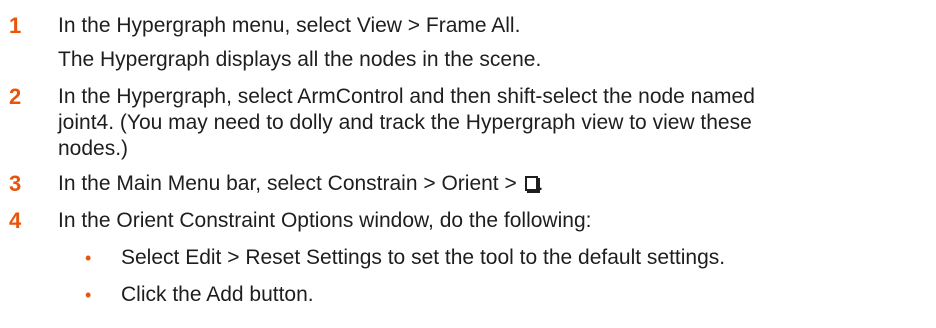 The image size is (936, 328). What do you see at coordinates (540, 183) in the screenshot?
I see `period: .` at bounding box center [540, 183].